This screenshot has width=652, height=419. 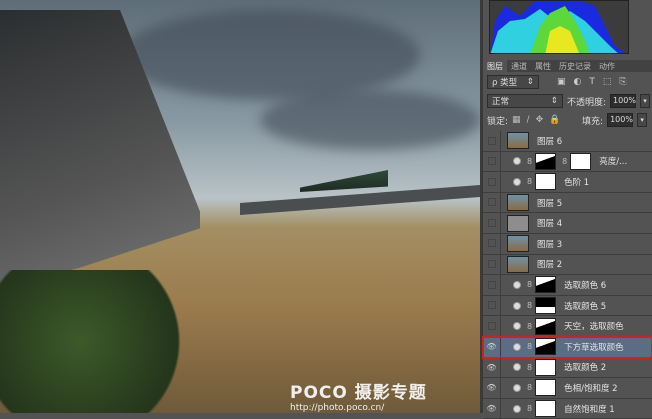 I want to click on watermark: POCO 摄影专题 http://photo.poco.cn/, so click(x=358, y=395).